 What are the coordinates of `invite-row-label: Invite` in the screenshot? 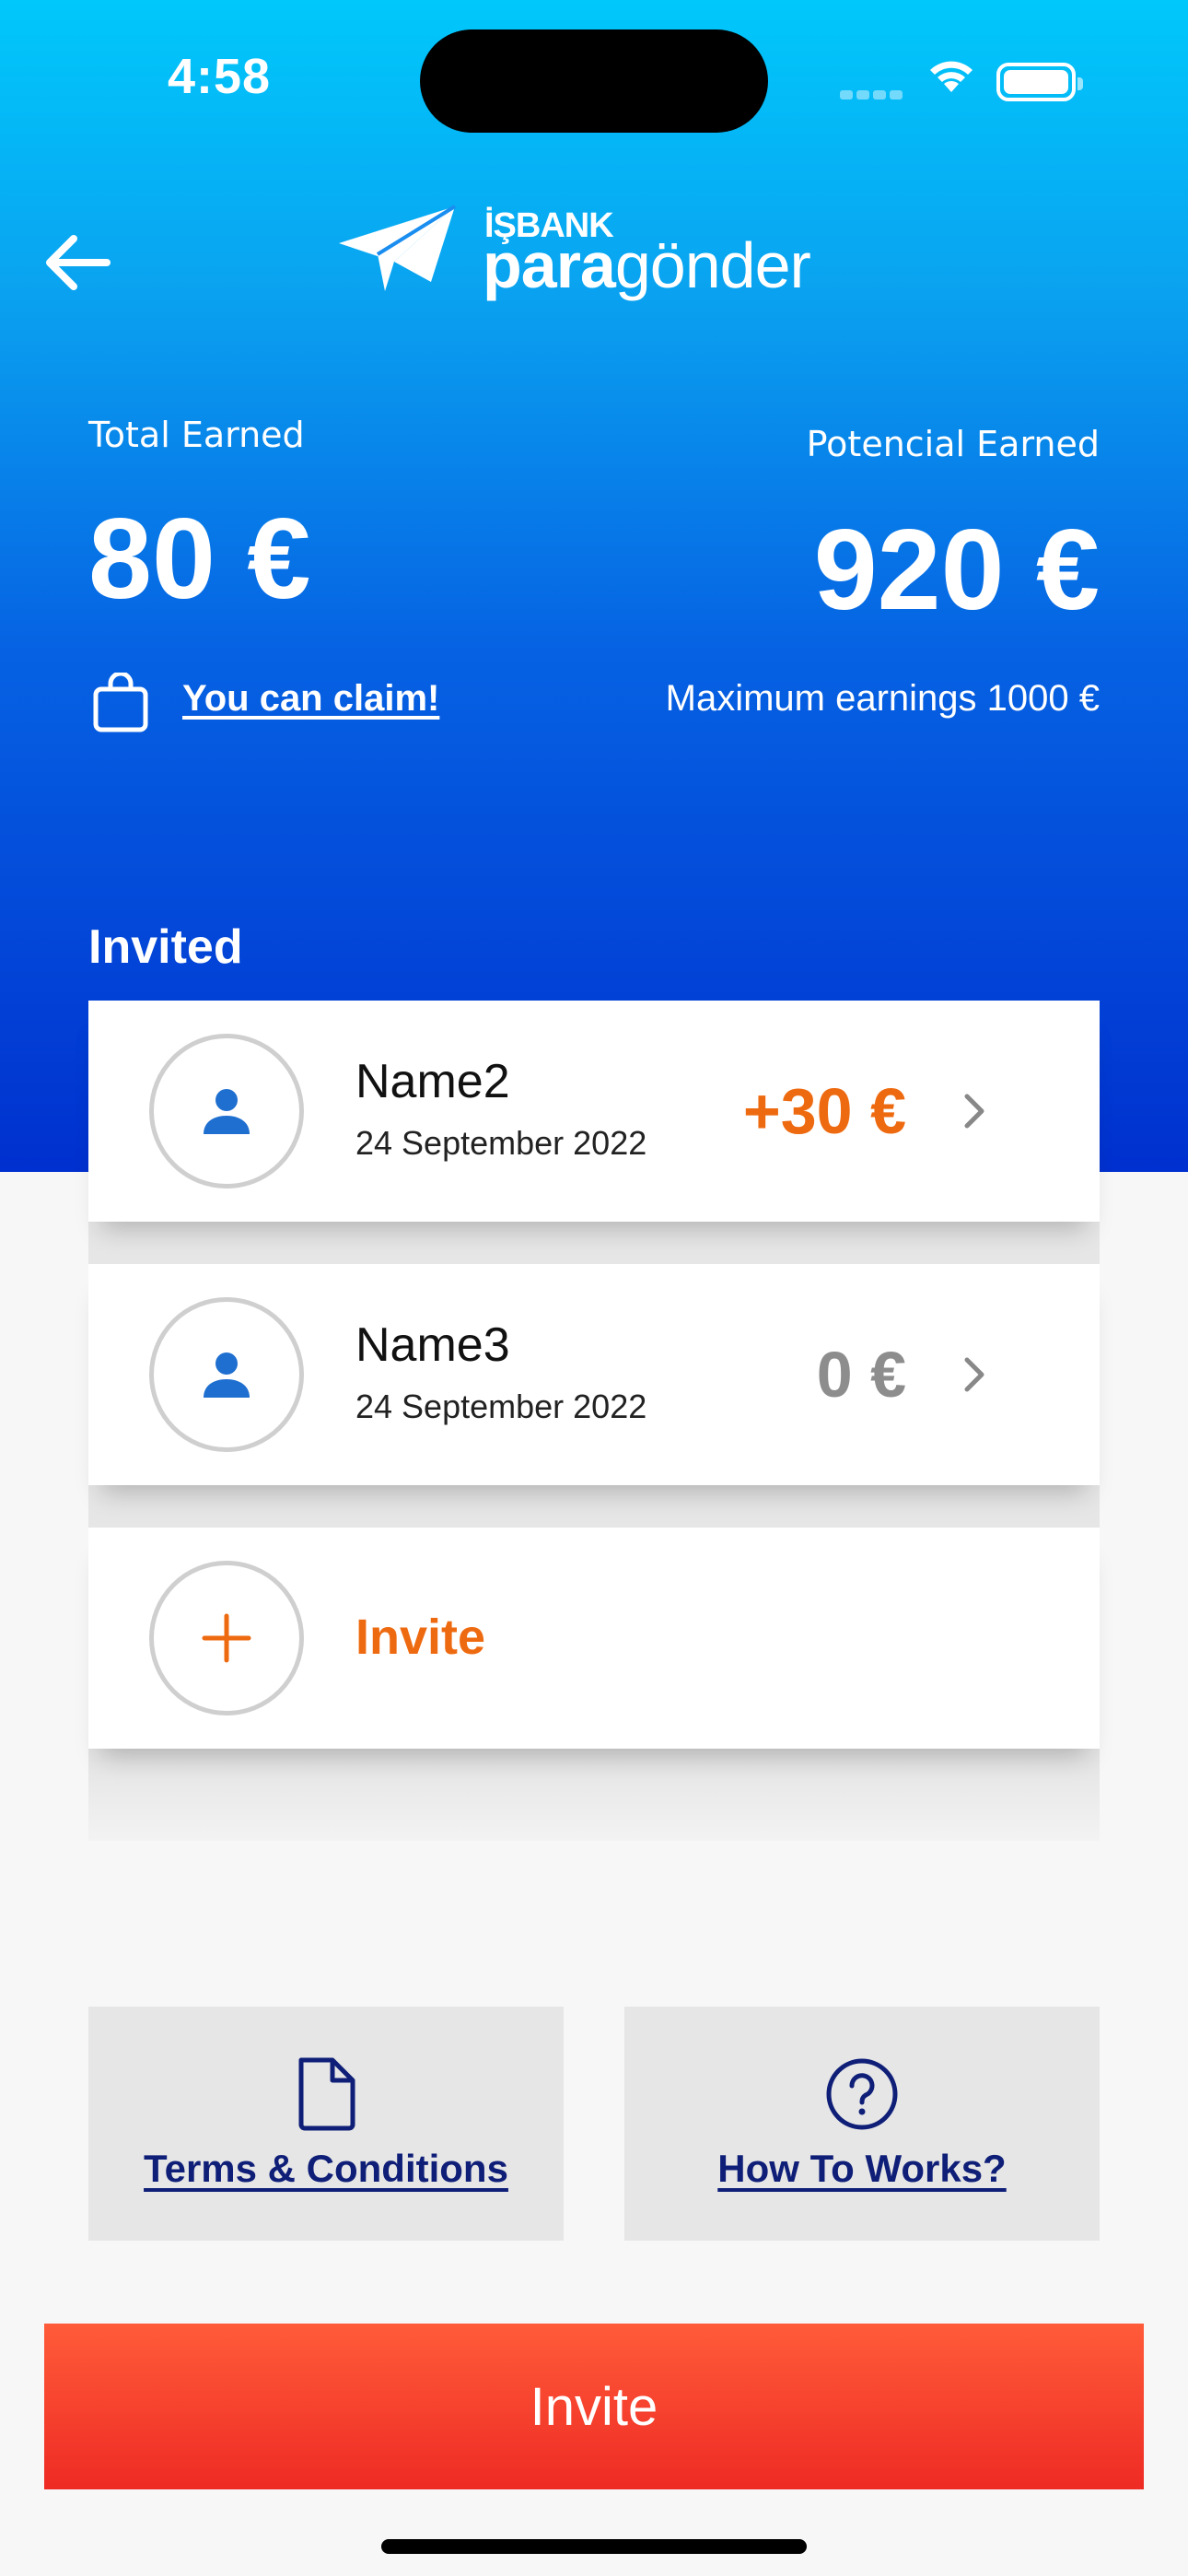 It's located at (420, 1637).